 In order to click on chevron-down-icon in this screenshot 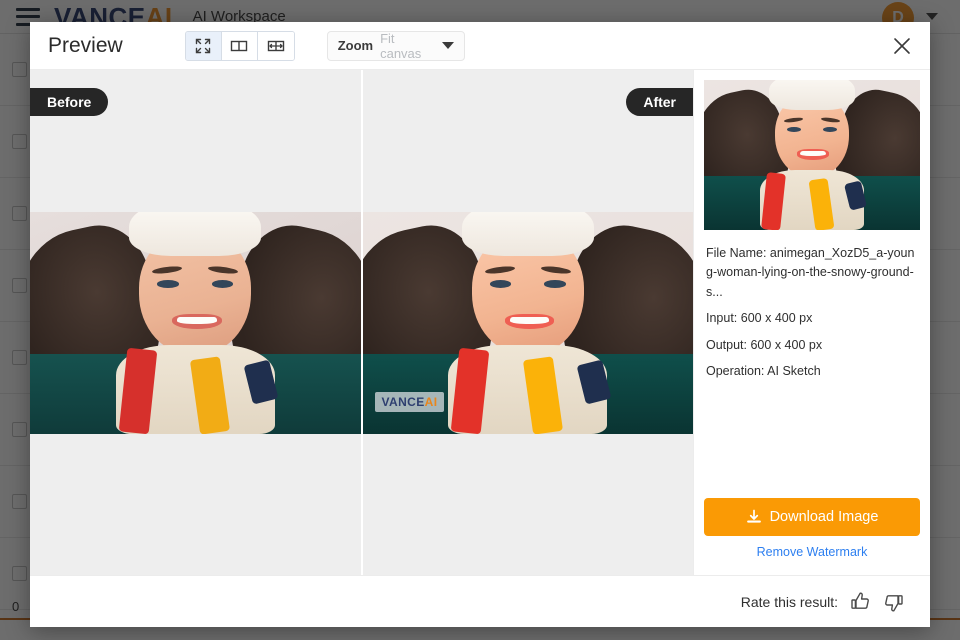, I will do `click(447, 45)`.